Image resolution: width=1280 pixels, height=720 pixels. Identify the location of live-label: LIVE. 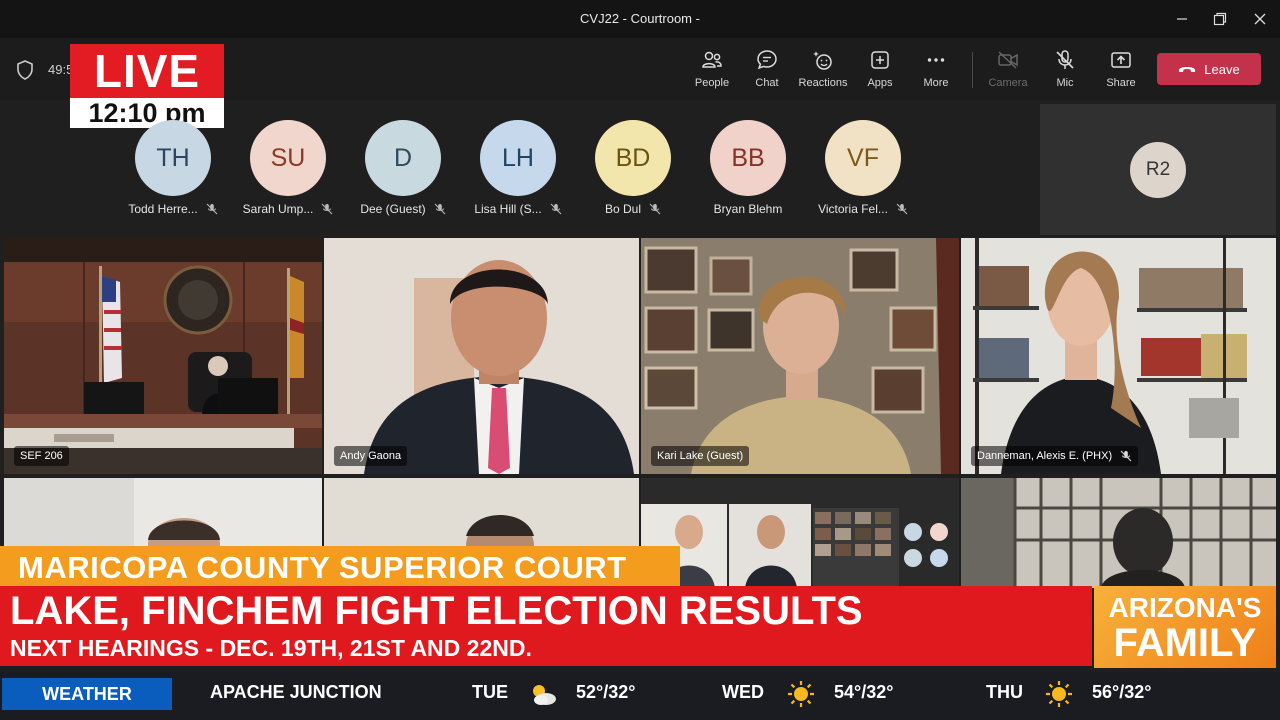
(147, 71).